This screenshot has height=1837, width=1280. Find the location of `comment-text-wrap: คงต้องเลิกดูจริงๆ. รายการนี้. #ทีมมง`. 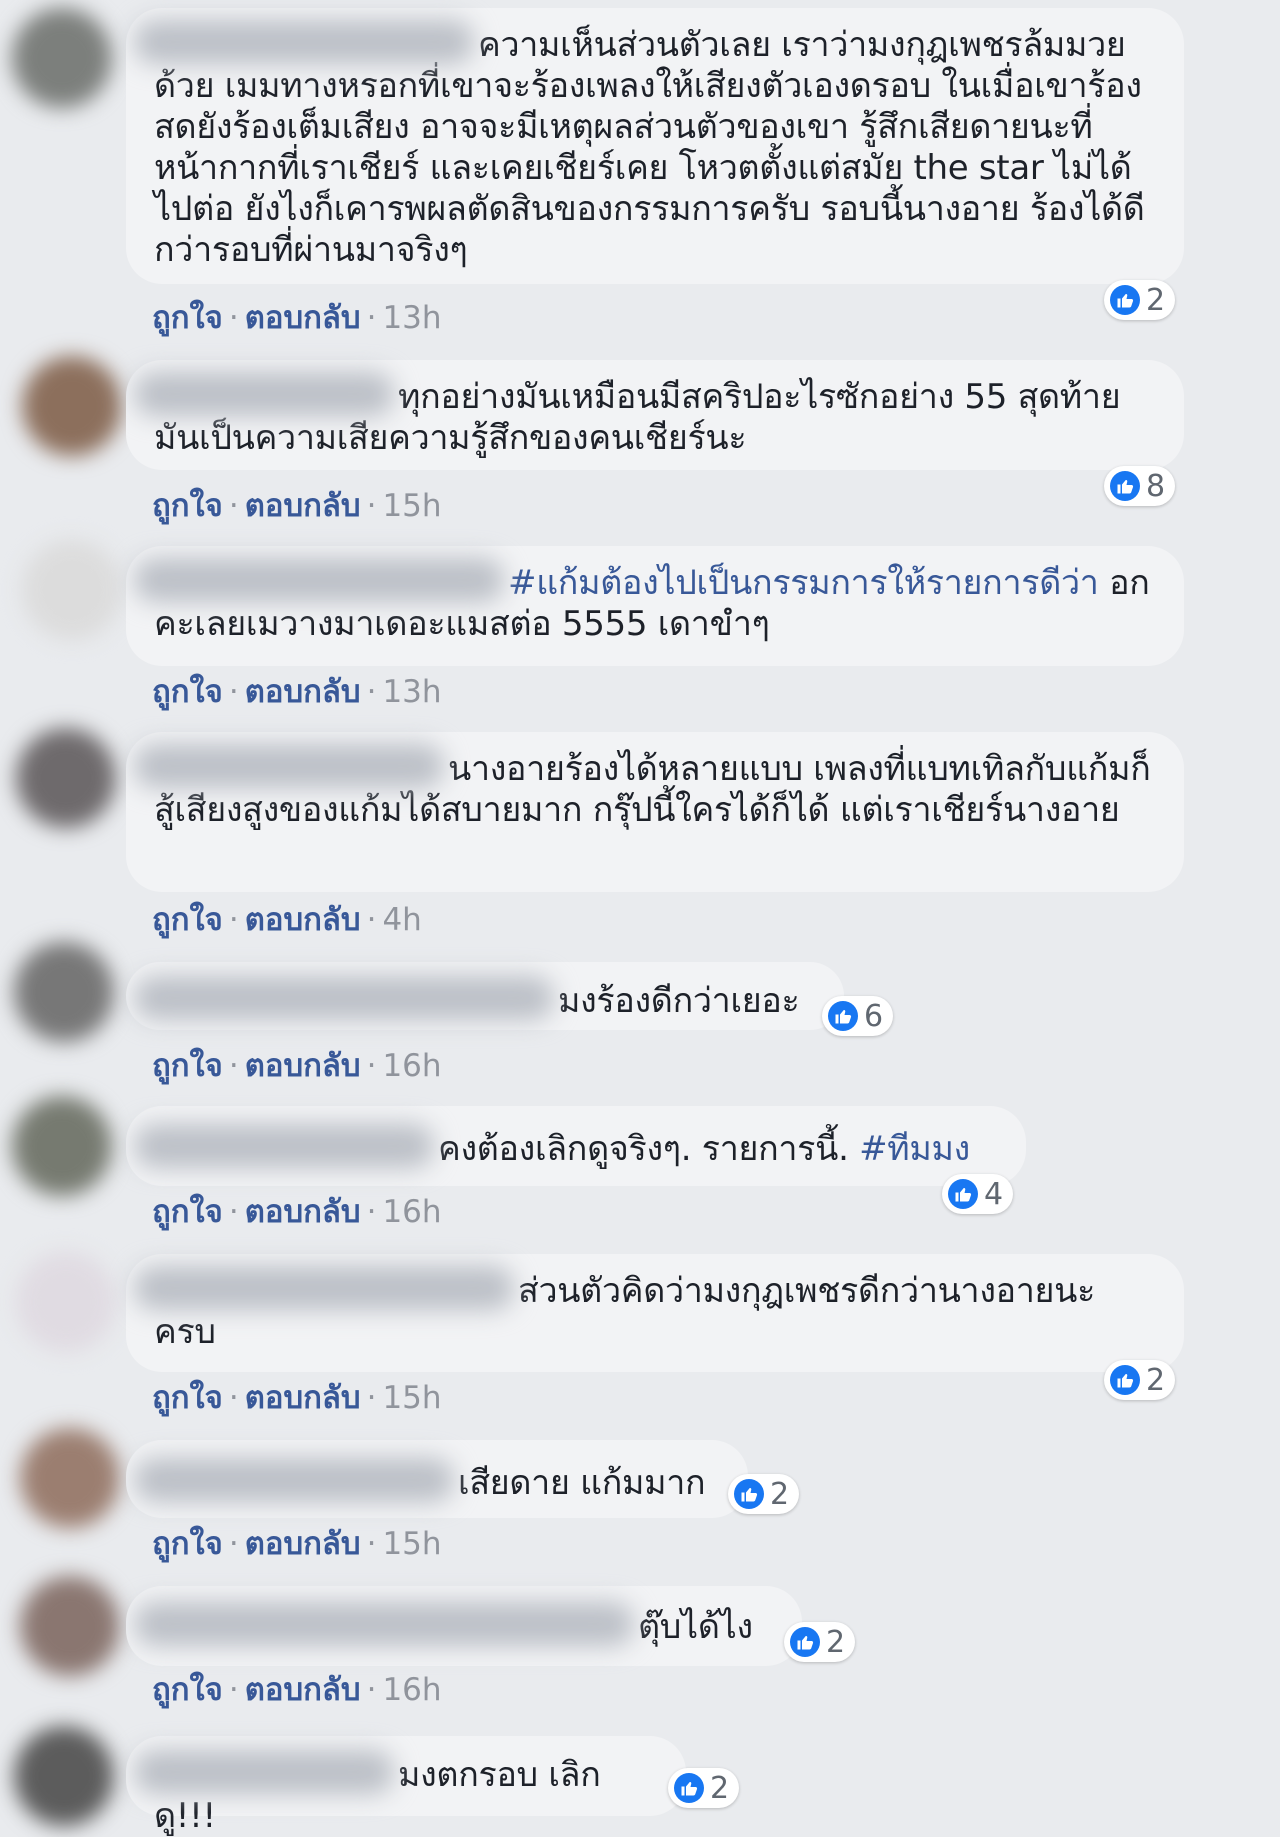

comment-text-wrap: คงต้องเลิกดูจริงๆ. รายการนี้. #ทีมมง is located at coordinates (566, 1147).